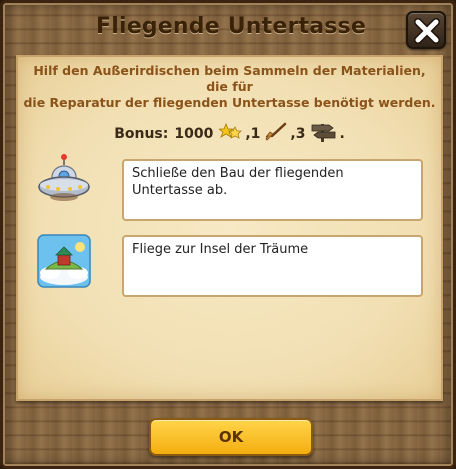 The width and height of the screenshot is (456, 469). Describe the element at coordinates (342, 134) in the screenshot. I see `signpost-count: .` at that location.